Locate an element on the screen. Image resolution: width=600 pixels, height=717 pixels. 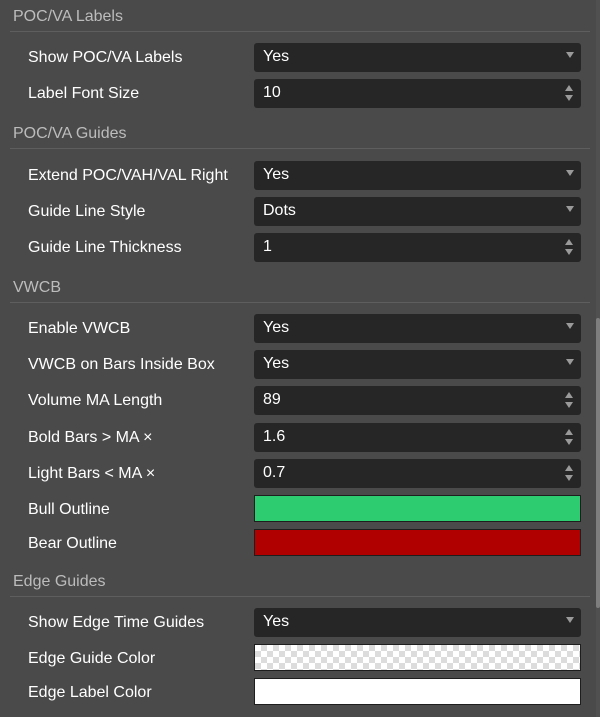
guide-line-style-select: Dots is located at coordinates (417, 211).